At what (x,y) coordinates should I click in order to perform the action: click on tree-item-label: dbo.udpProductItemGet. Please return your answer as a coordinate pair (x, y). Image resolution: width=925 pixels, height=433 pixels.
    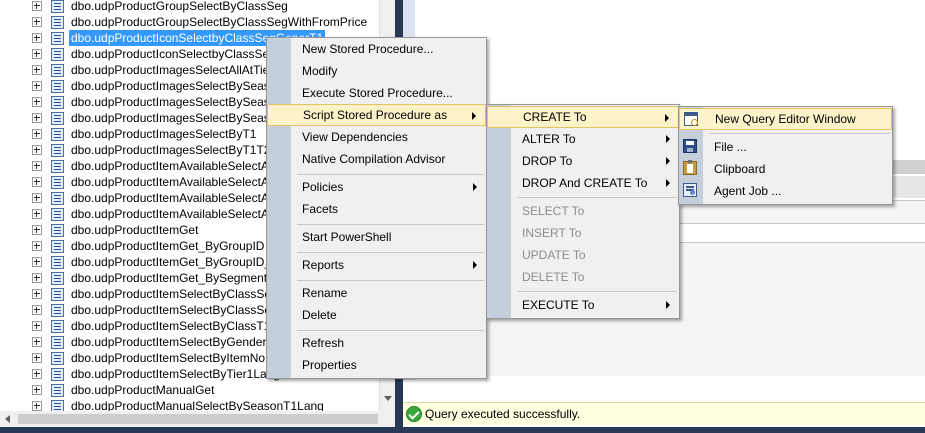
    Looking at the image, I should click on (135, 230).